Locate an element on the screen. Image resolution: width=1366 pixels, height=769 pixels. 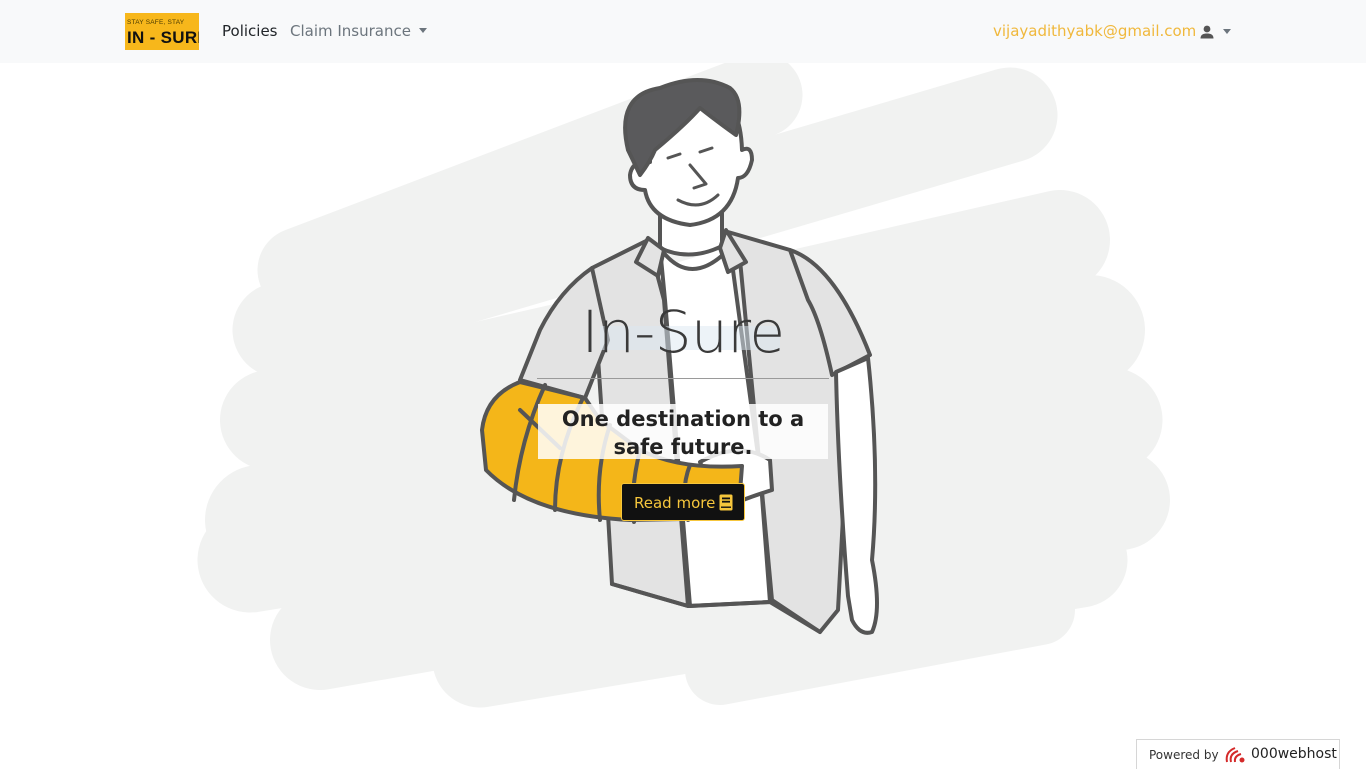
nav-policies-link: Policies is located at coordinates (249, 31).